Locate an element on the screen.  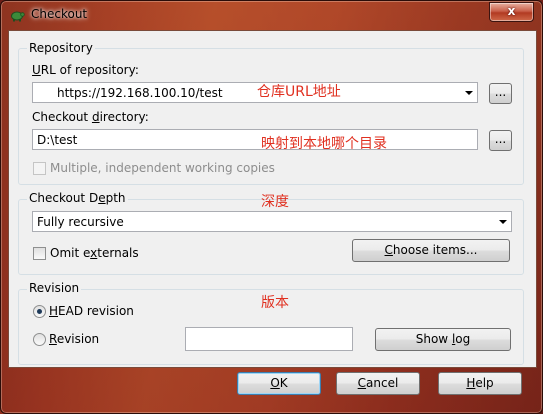
directory-annotation: 映射到本地哪个目录 is located at coordinates (324, 144).